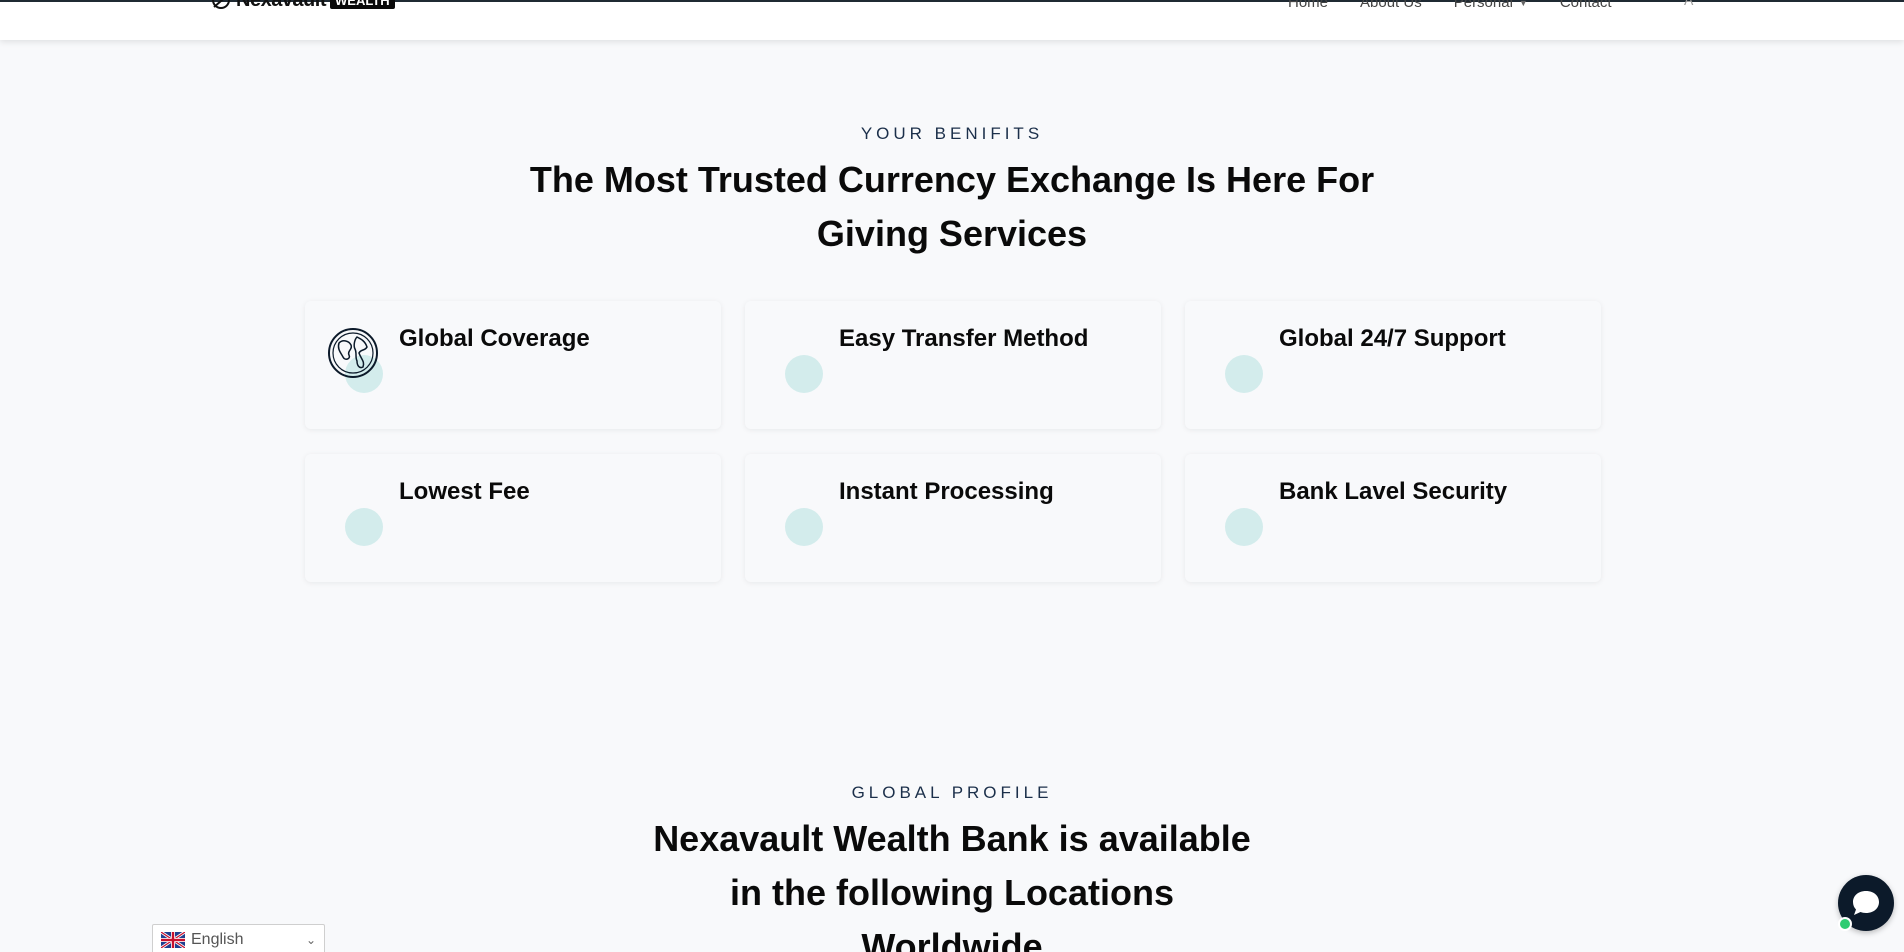  I want to click on benefit-card-title: Instant Processing, so click(946, 491).